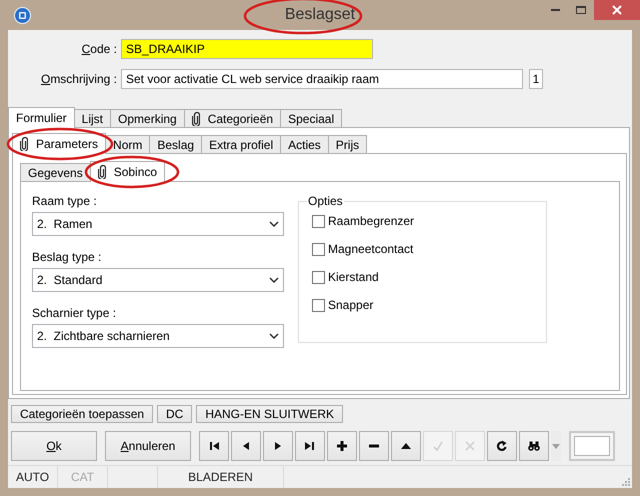  I want to click on group-title: Opties, so click(325, 201).